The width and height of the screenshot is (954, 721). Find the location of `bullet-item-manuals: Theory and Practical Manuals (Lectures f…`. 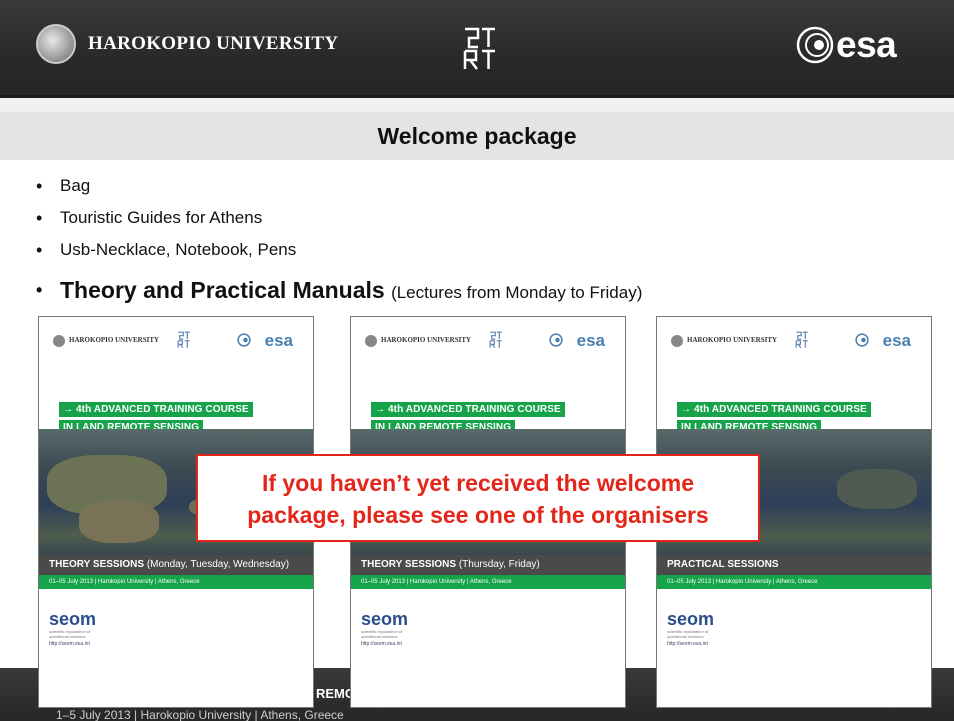

bullet-item-manuals: Theory and Practical Manuals (Lectures f… is located at coordinates (339, 290).